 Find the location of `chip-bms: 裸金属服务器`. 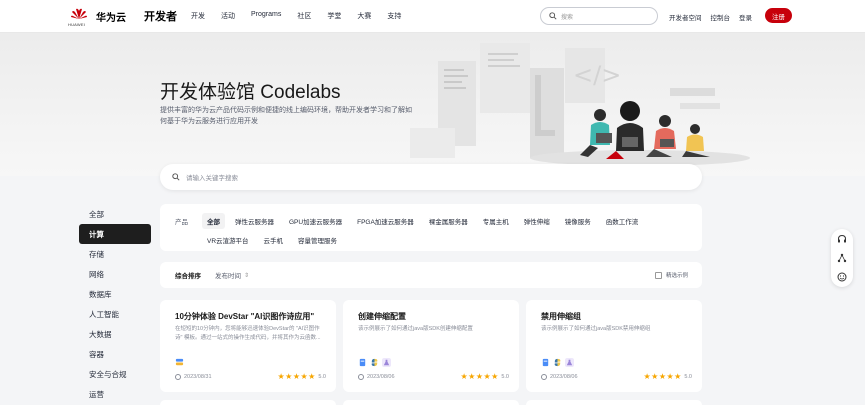

chip-bms: 裸金属服务器 is located at coordinates (448, 221).